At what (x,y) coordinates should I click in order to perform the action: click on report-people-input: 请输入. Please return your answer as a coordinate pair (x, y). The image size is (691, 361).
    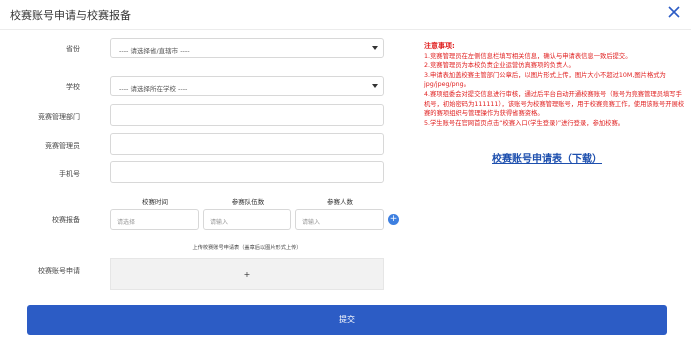
    Looking at the image, I should click on (339, 219).